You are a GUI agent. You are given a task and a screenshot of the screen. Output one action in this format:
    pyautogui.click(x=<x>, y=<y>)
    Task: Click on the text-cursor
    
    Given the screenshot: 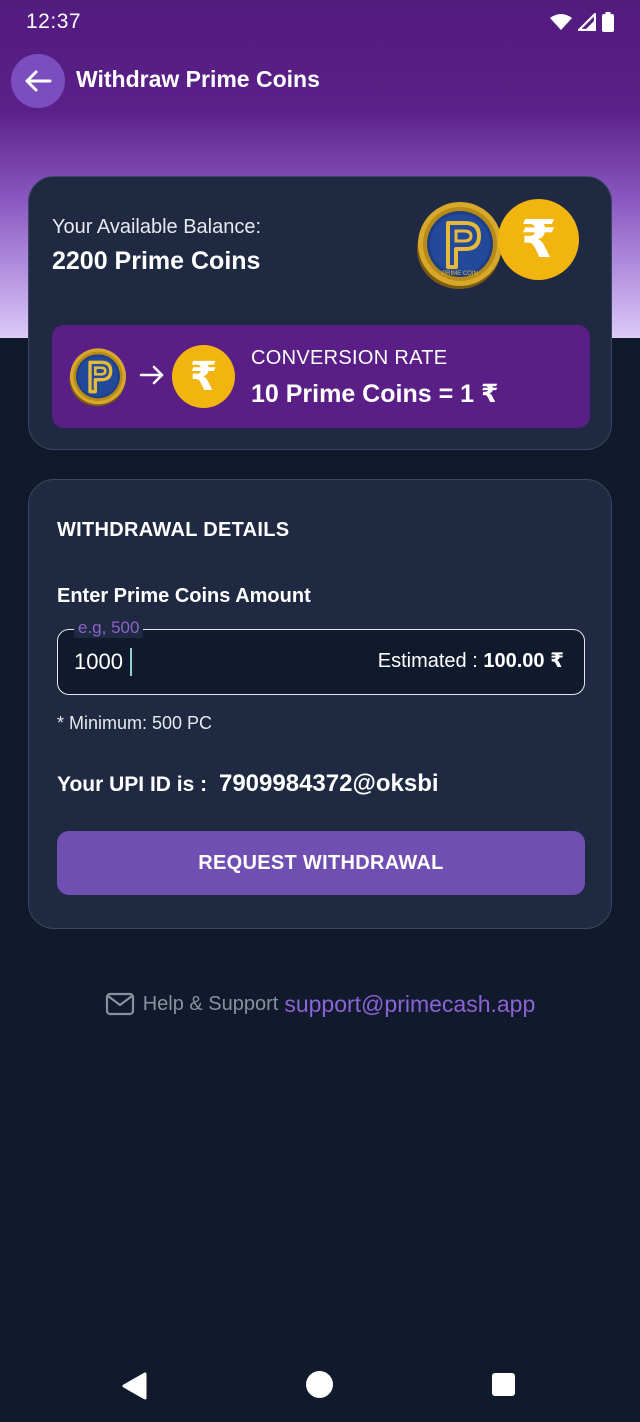 What is the action you would take?
    pyautogui.click(x=131, y=662)
    